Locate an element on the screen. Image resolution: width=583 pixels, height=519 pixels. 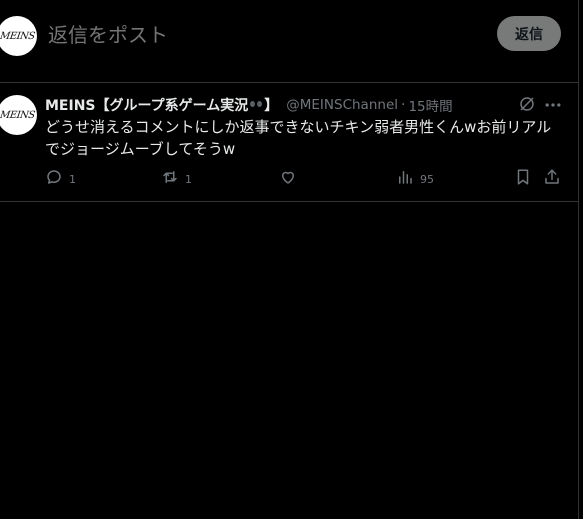
repost-count: 1 is located at coordinates (188, 179).